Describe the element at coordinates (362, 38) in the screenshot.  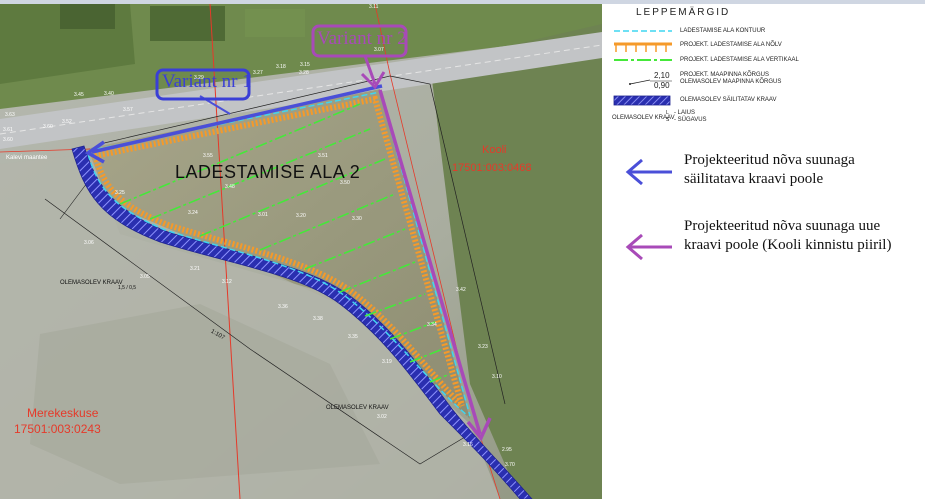
I see `variant-2-label: Variant nr 2` at that location.